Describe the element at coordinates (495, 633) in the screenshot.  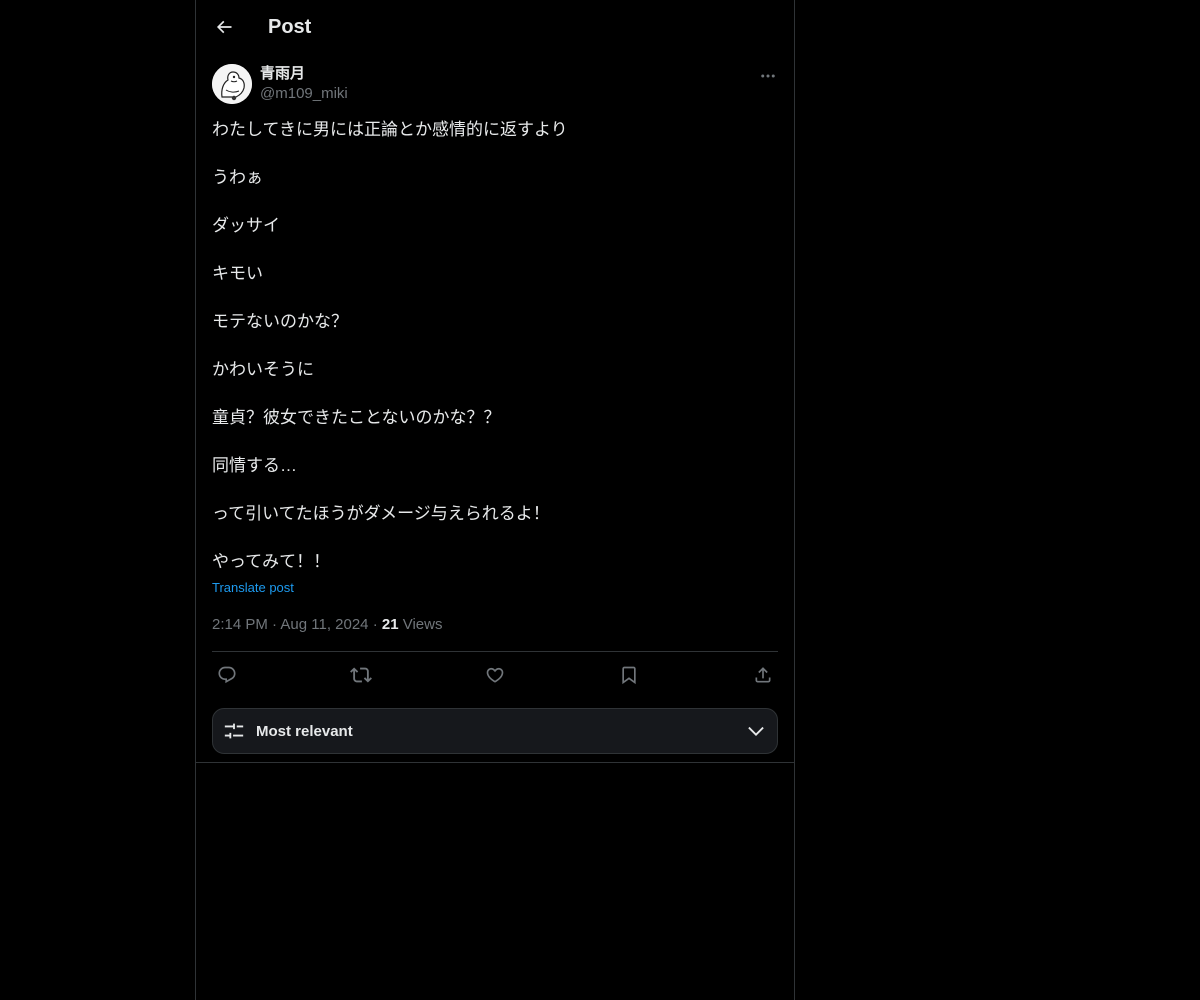
I see `post-meta: 2:14 PM · Aug 11, 2024 · 21 Views` at that location.